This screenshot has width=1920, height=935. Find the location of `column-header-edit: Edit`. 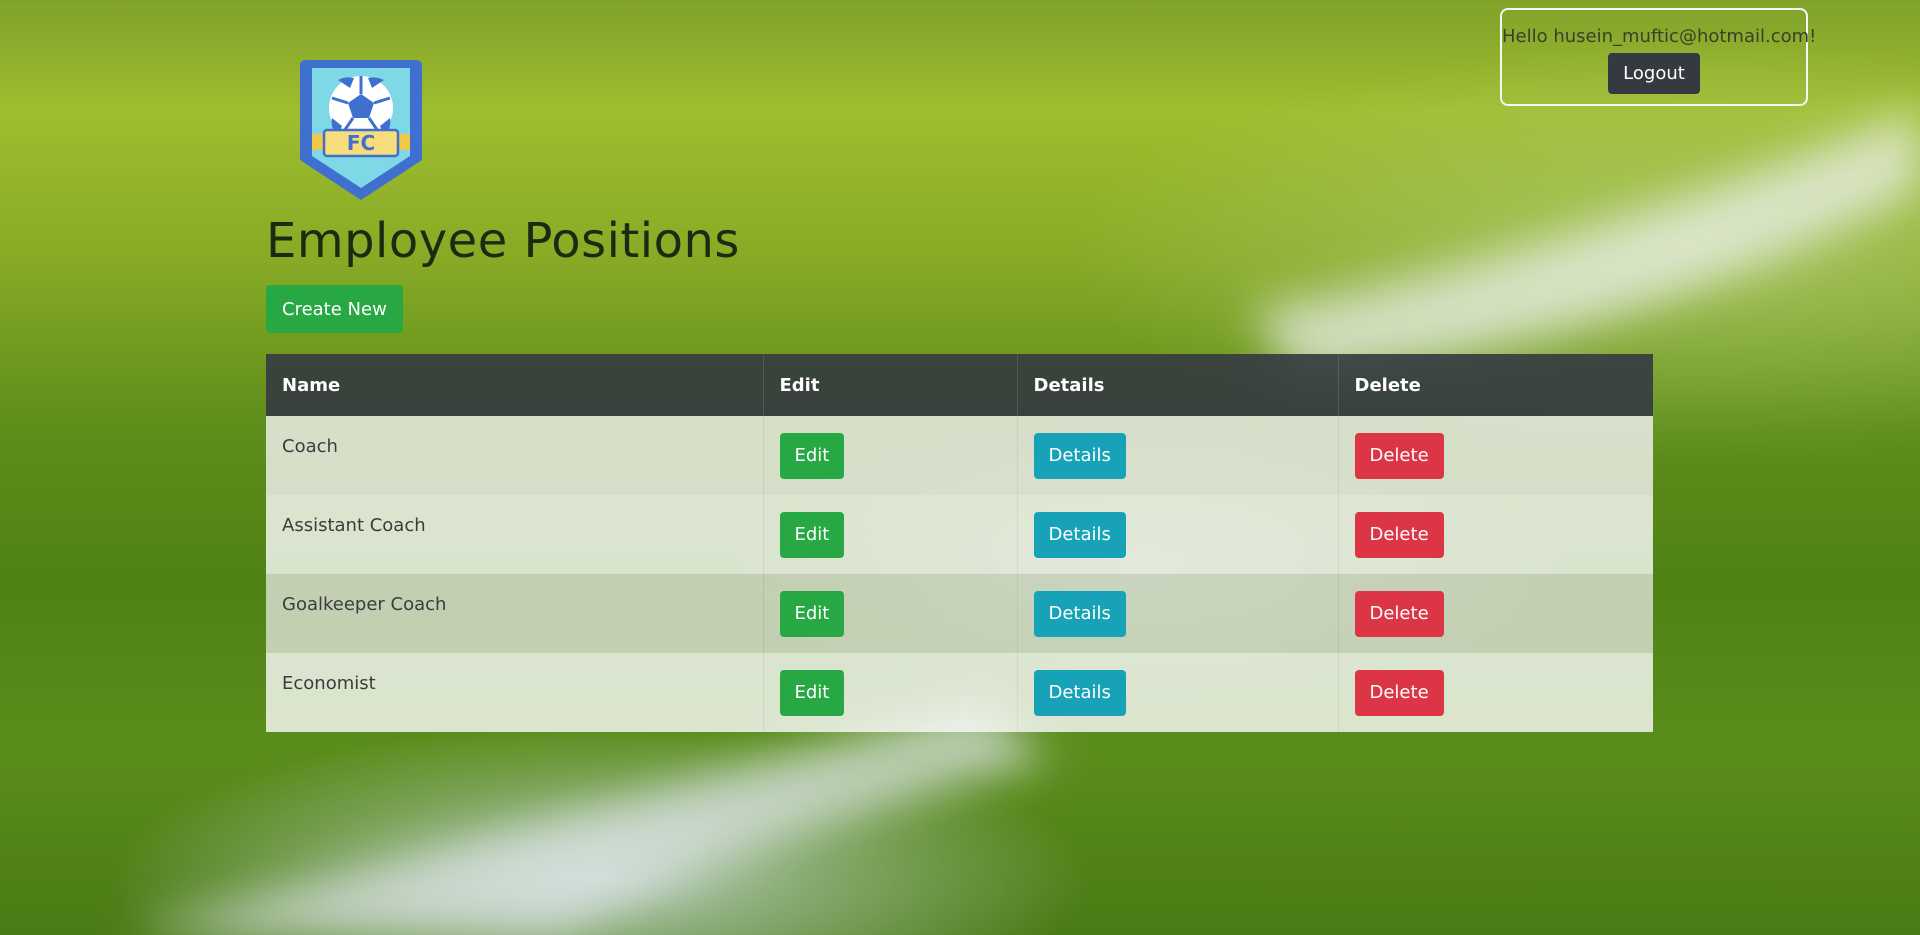

column-header-edit: Edit is located at coordinates (890, 385).